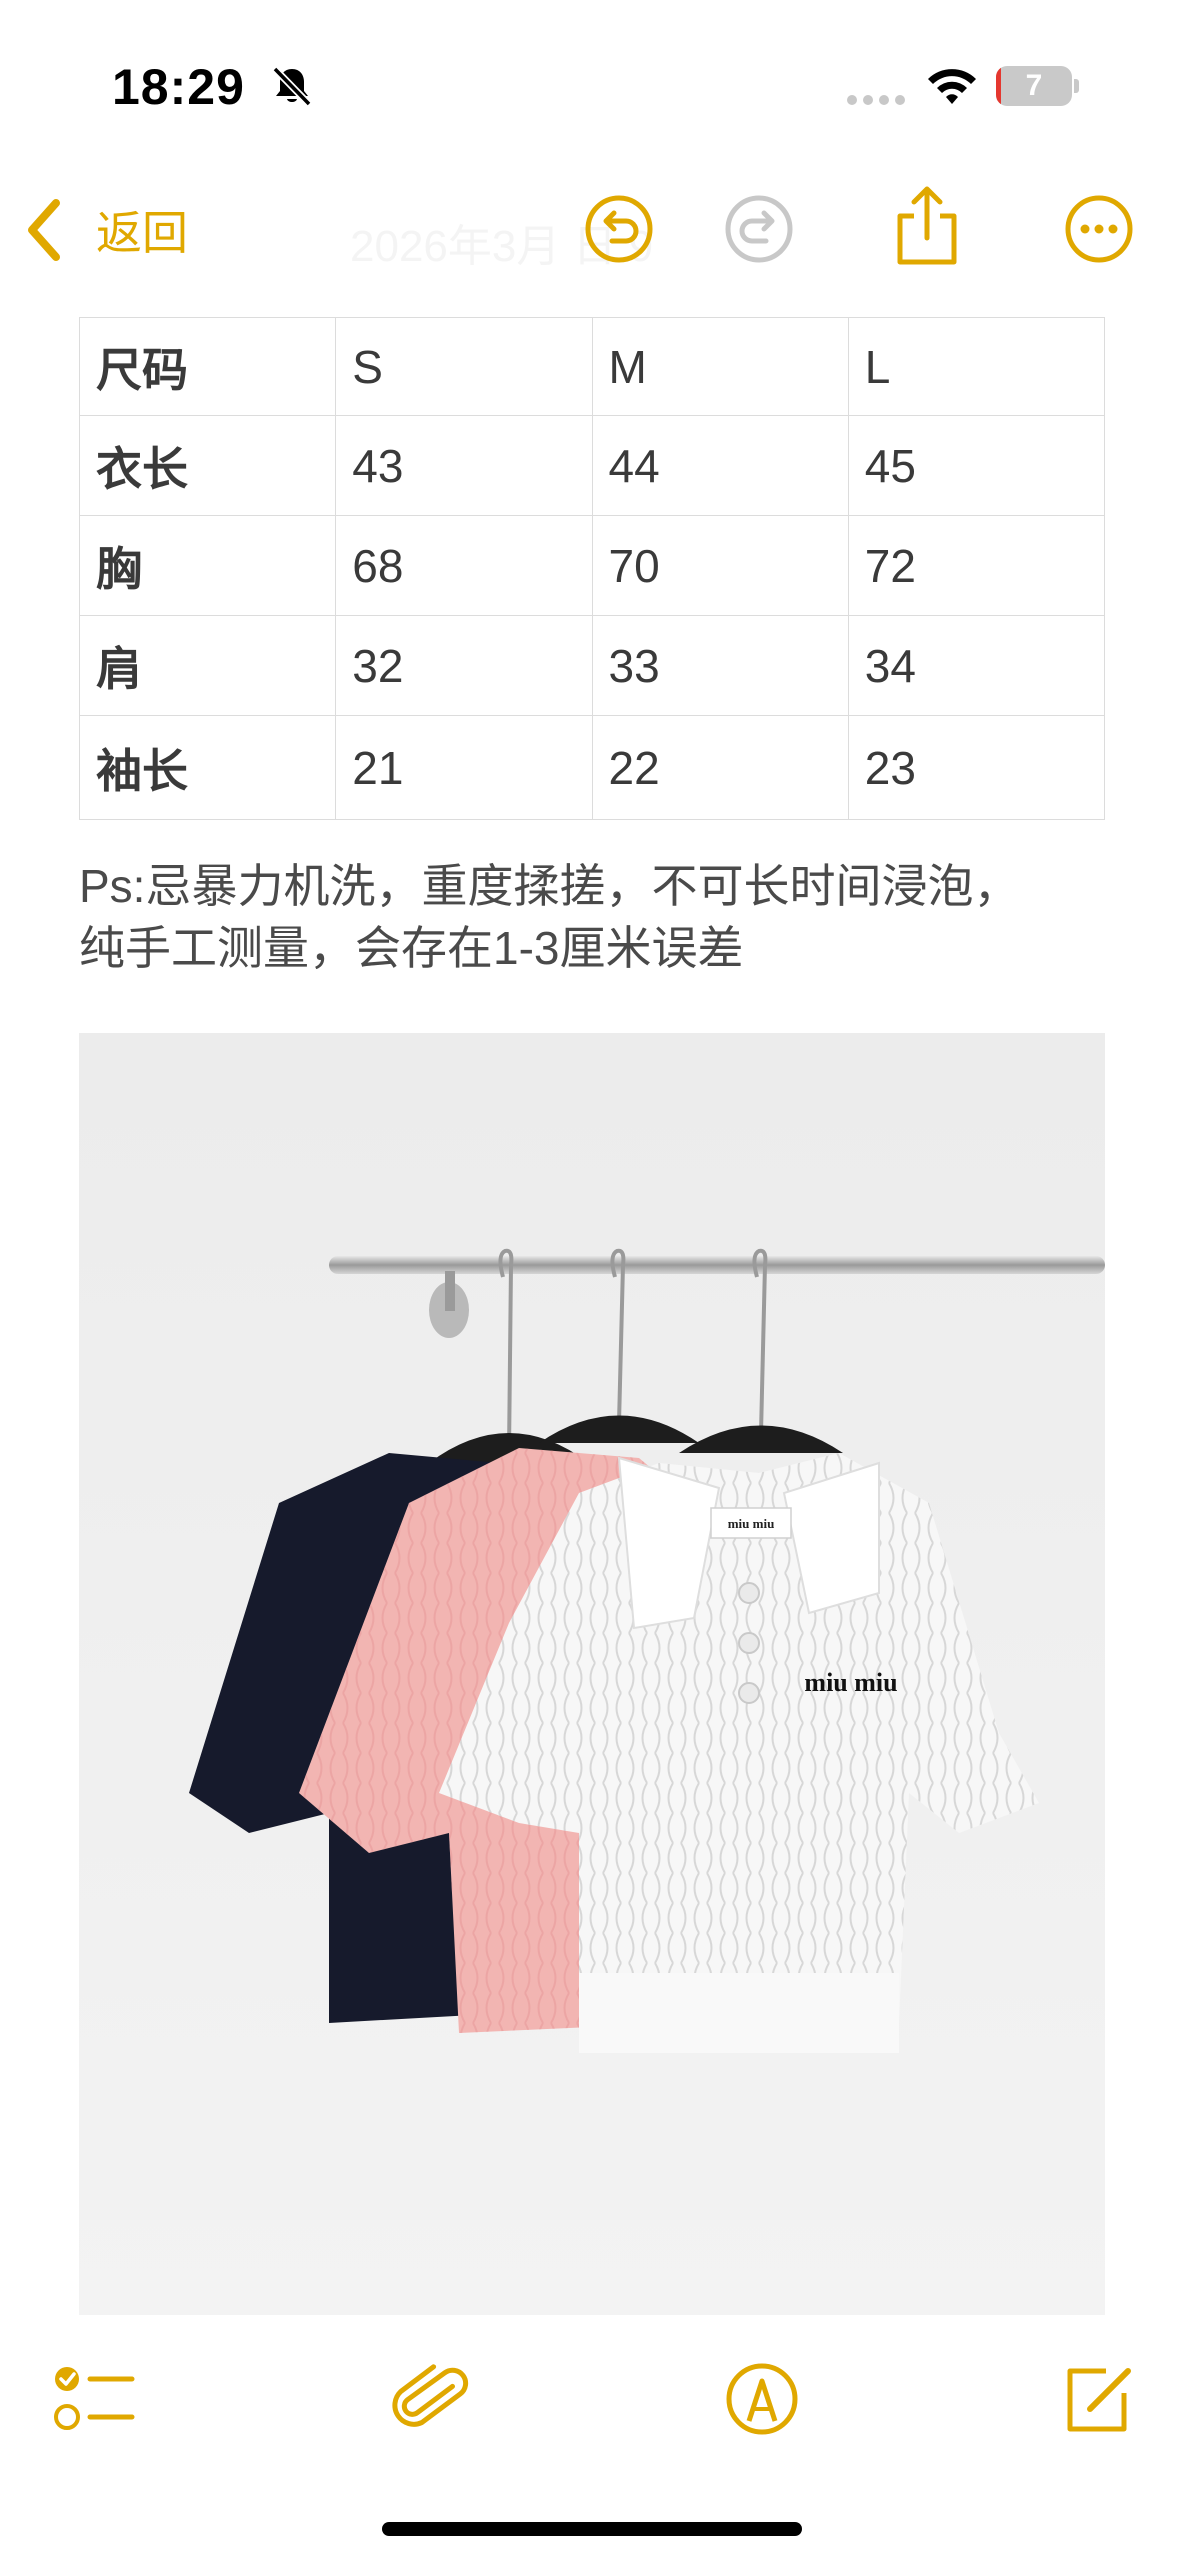  I want to click on note-text: Ps:忌暴力机洗，重度揉搓，不可长时间浸泡， 纯手工测量，会存在1-3厘米误差, so click(609, 917).